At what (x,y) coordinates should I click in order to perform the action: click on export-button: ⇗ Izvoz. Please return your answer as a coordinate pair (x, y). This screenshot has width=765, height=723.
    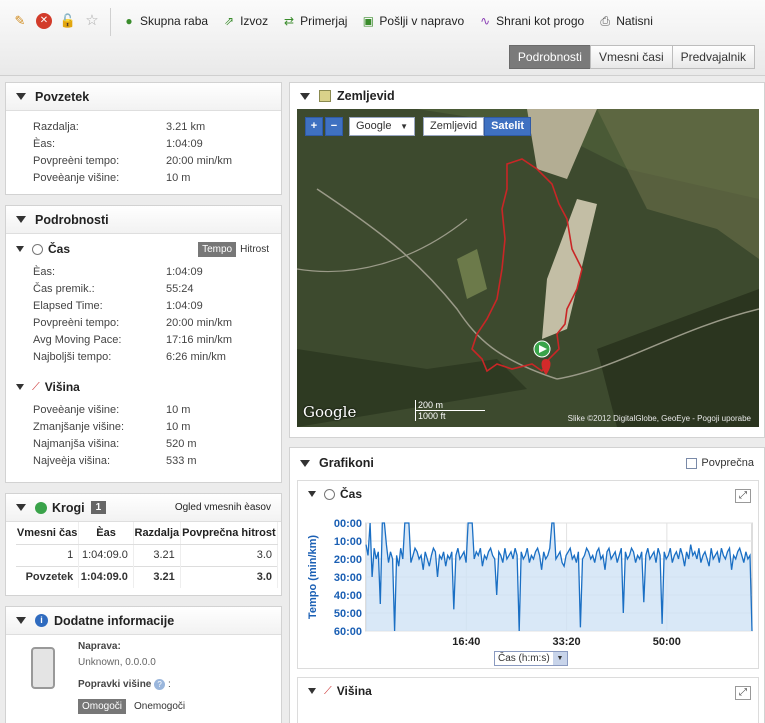
    Looking at the image, I should click on (245, 21).